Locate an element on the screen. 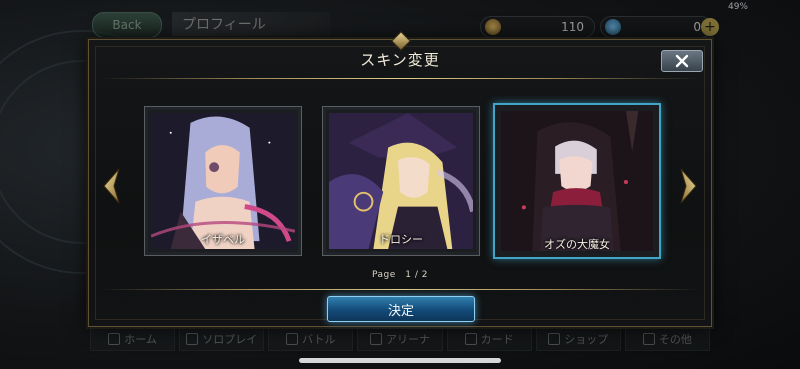 Image resolution: width=800 pixels, height=369 pixels. home-indicator is located at coordinates (400, 360).